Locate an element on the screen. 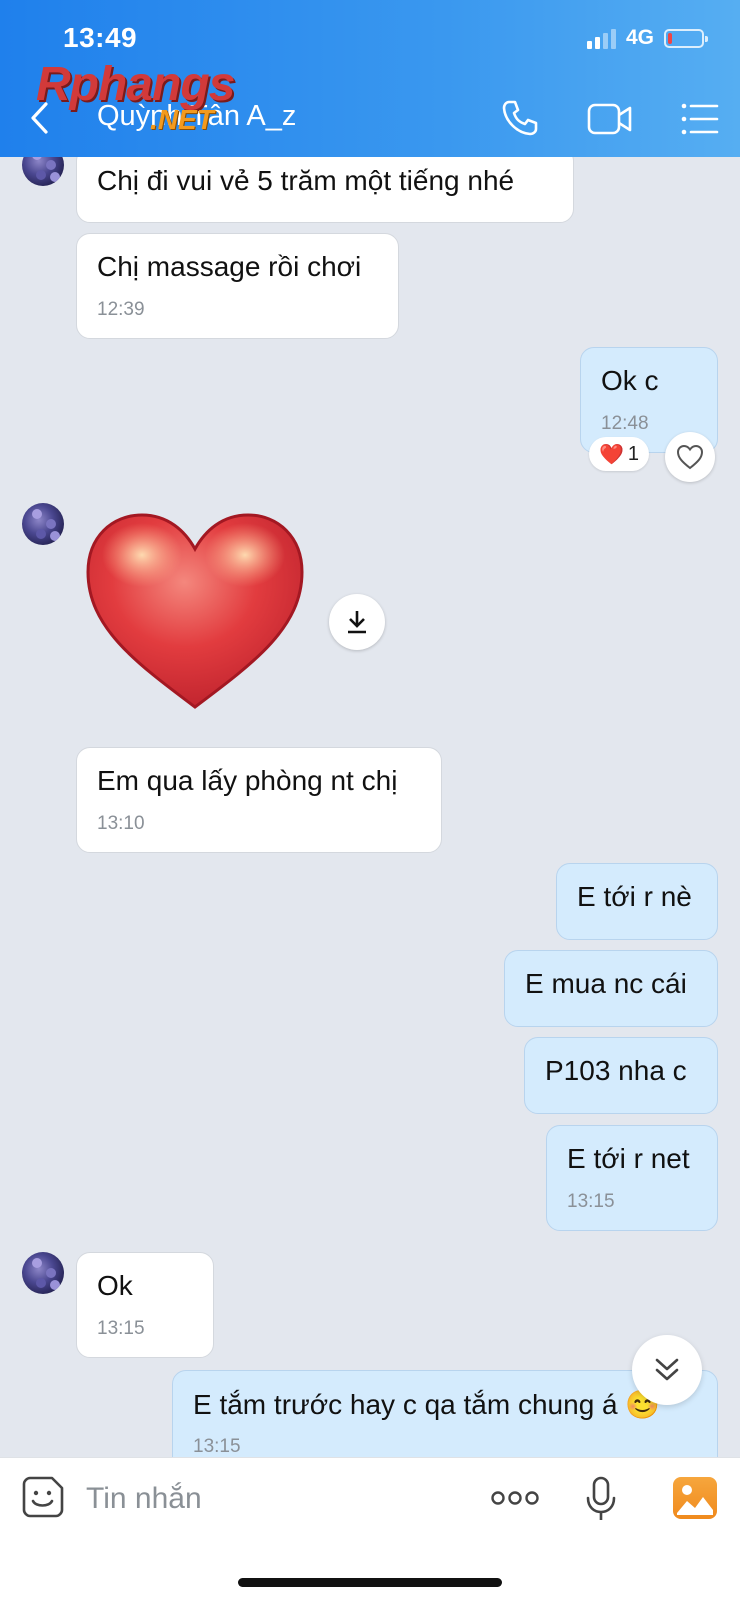  heart-sticker is located at coordinates (195, 612).